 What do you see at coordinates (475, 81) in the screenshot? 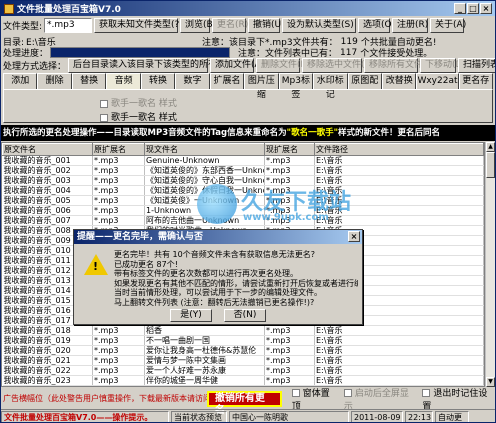
I see `tab-14: 更名存` at bounding box center [475, 81].